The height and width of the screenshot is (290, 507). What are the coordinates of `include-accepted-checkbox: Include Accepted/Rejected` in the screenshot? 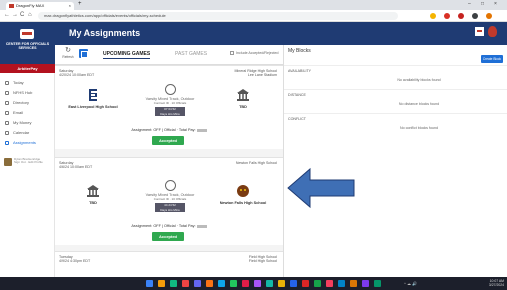 It's located at (254, 53).